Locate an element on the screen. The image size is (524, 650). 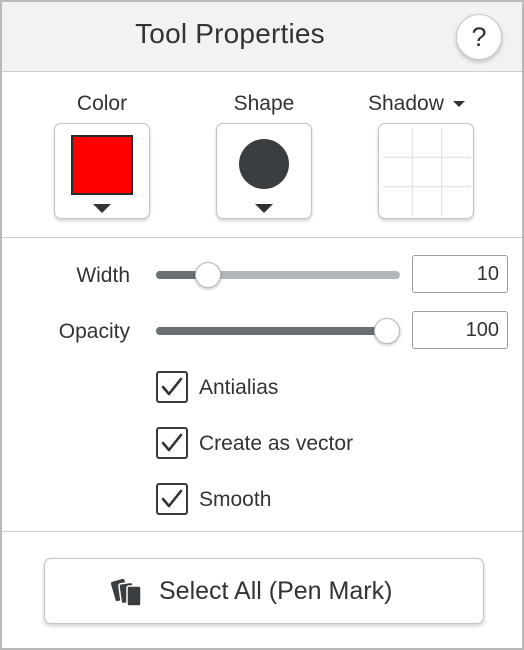
create-as-vector-label: Create as vector is located at coordinates (276, 443).